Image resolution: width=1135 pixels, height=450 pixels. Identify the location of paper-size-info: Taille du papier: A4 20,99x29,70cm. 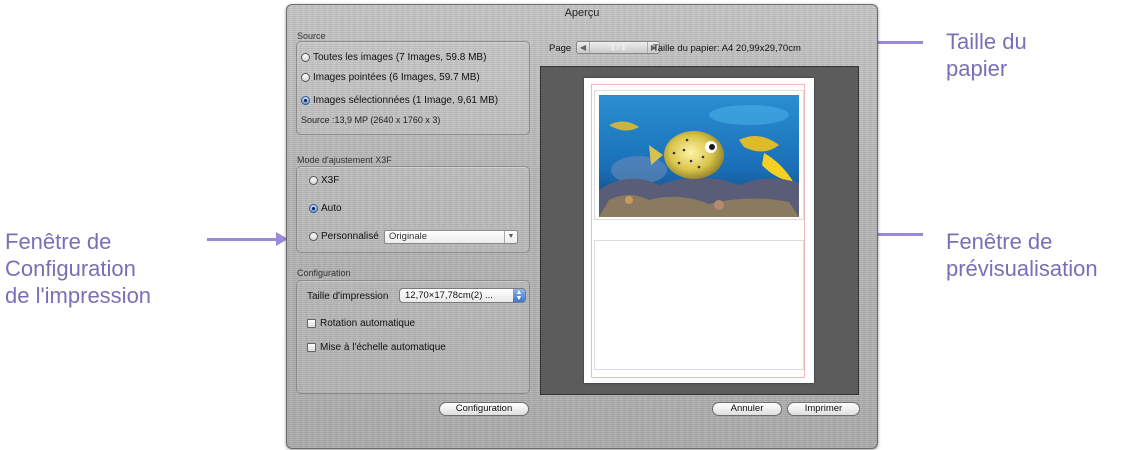
(727, 48).